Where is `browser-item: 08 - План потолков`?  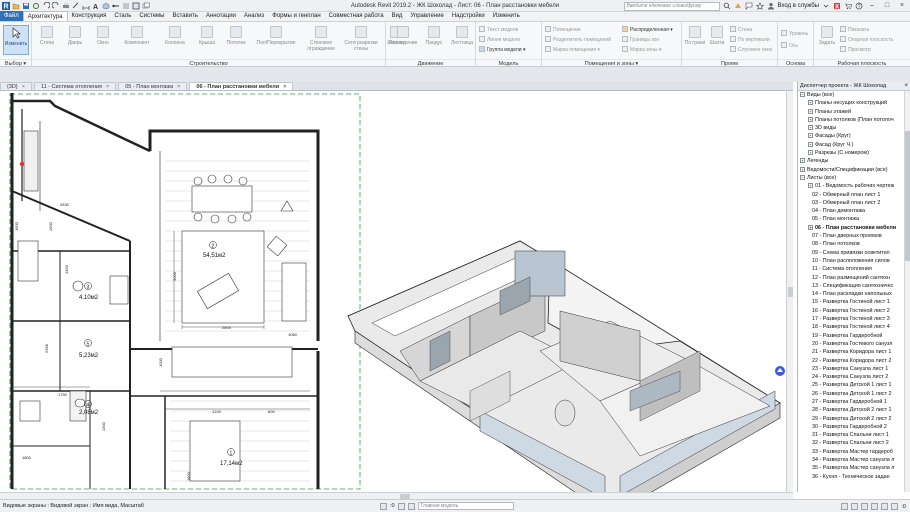
browser-item: 08 - План потолков is located at coordinates (854, 244).